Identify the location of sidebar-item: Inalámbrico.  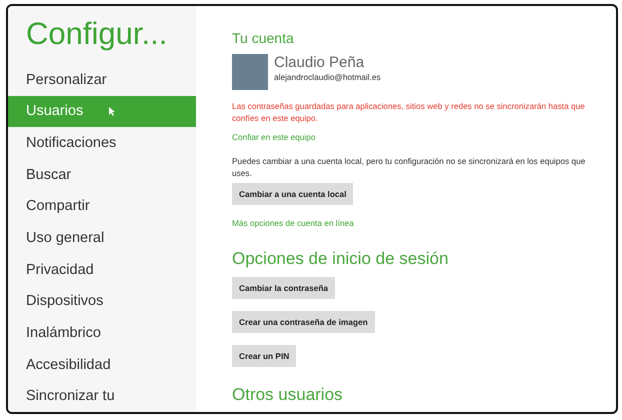
(102, 333).